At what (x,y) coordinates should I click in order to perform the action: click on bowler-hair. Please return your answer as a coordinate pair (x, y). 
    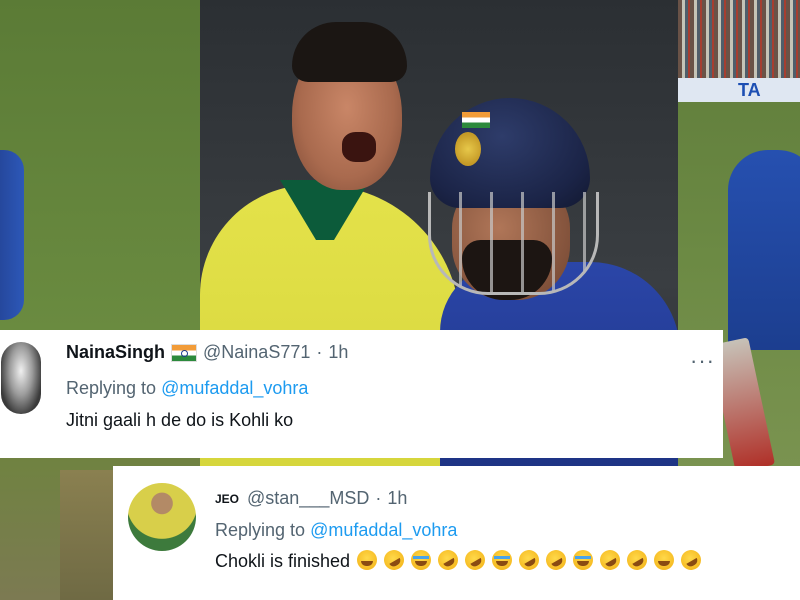
    Looking at the image, I should click on (349, 52).